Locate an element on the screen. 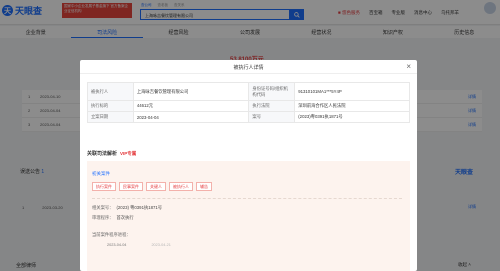 This screenshot has height=271, width=500. case-number-value: (2023) 粤0391执1871号 is located at coordinates (139, 208).